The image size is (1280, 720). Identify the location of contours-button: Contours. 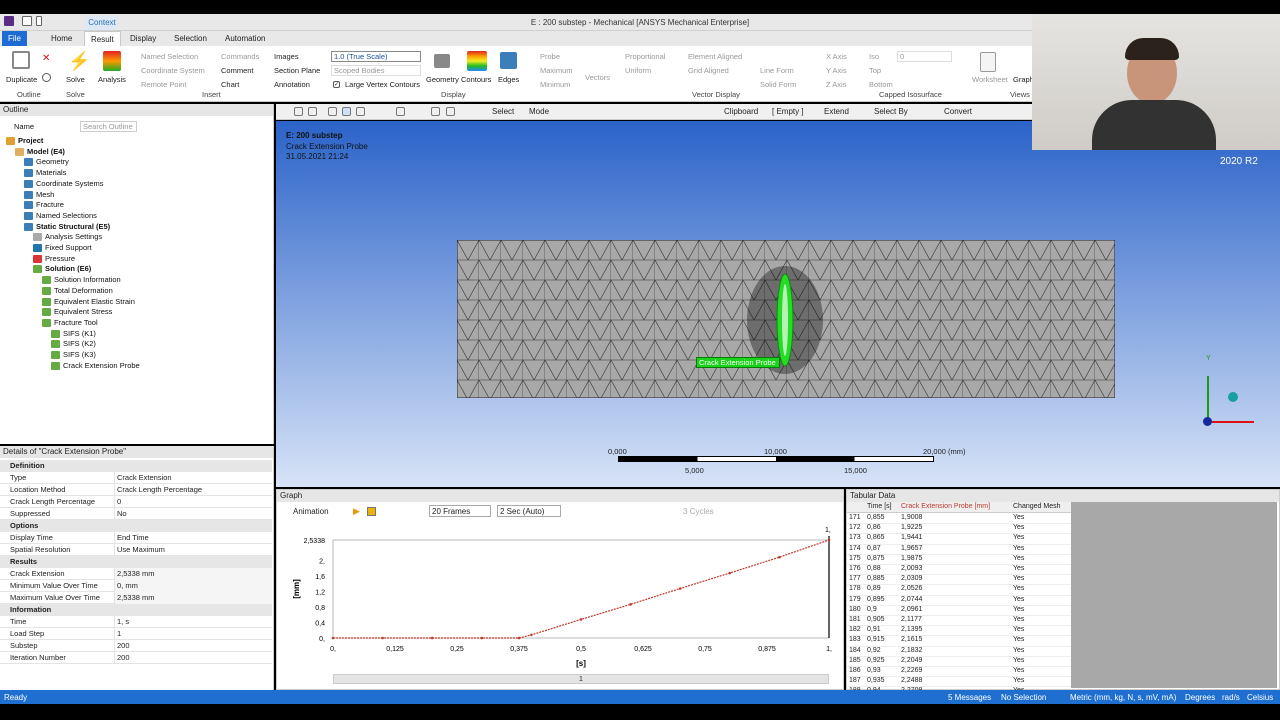
(476, 79).